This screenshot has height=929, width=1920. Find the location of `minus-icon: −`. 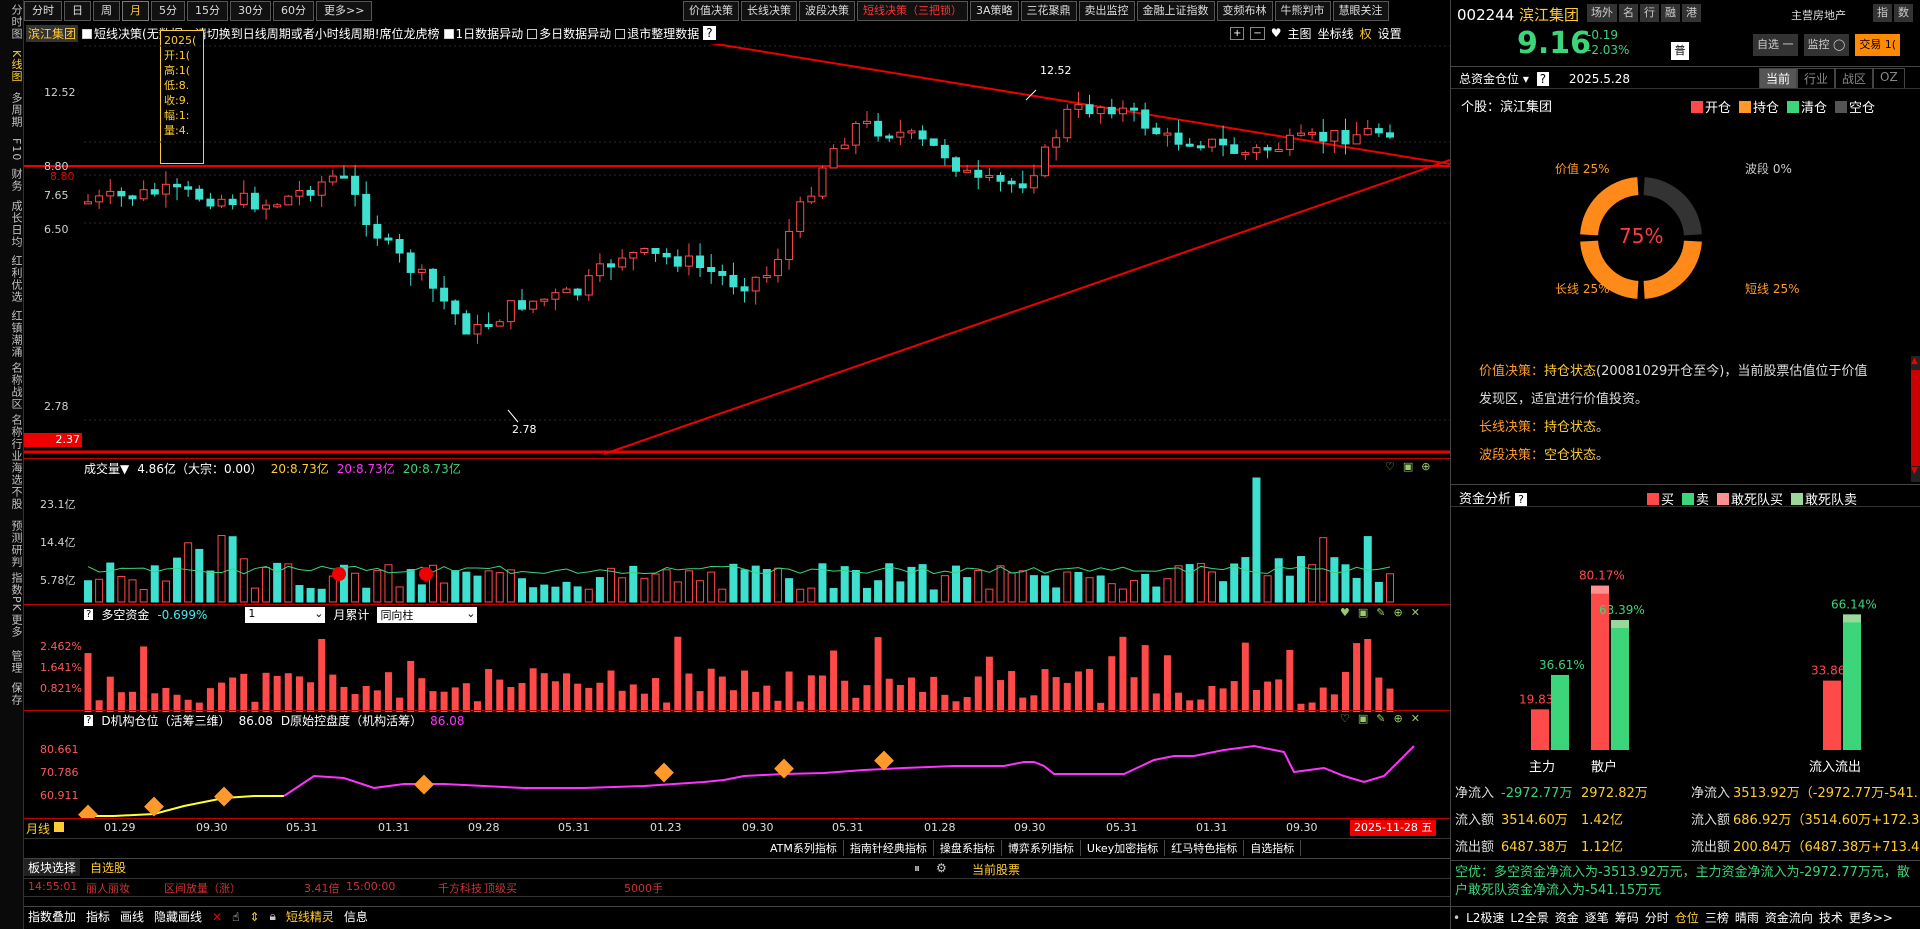

minus-icon: − is located at coordinates (1257, 33).